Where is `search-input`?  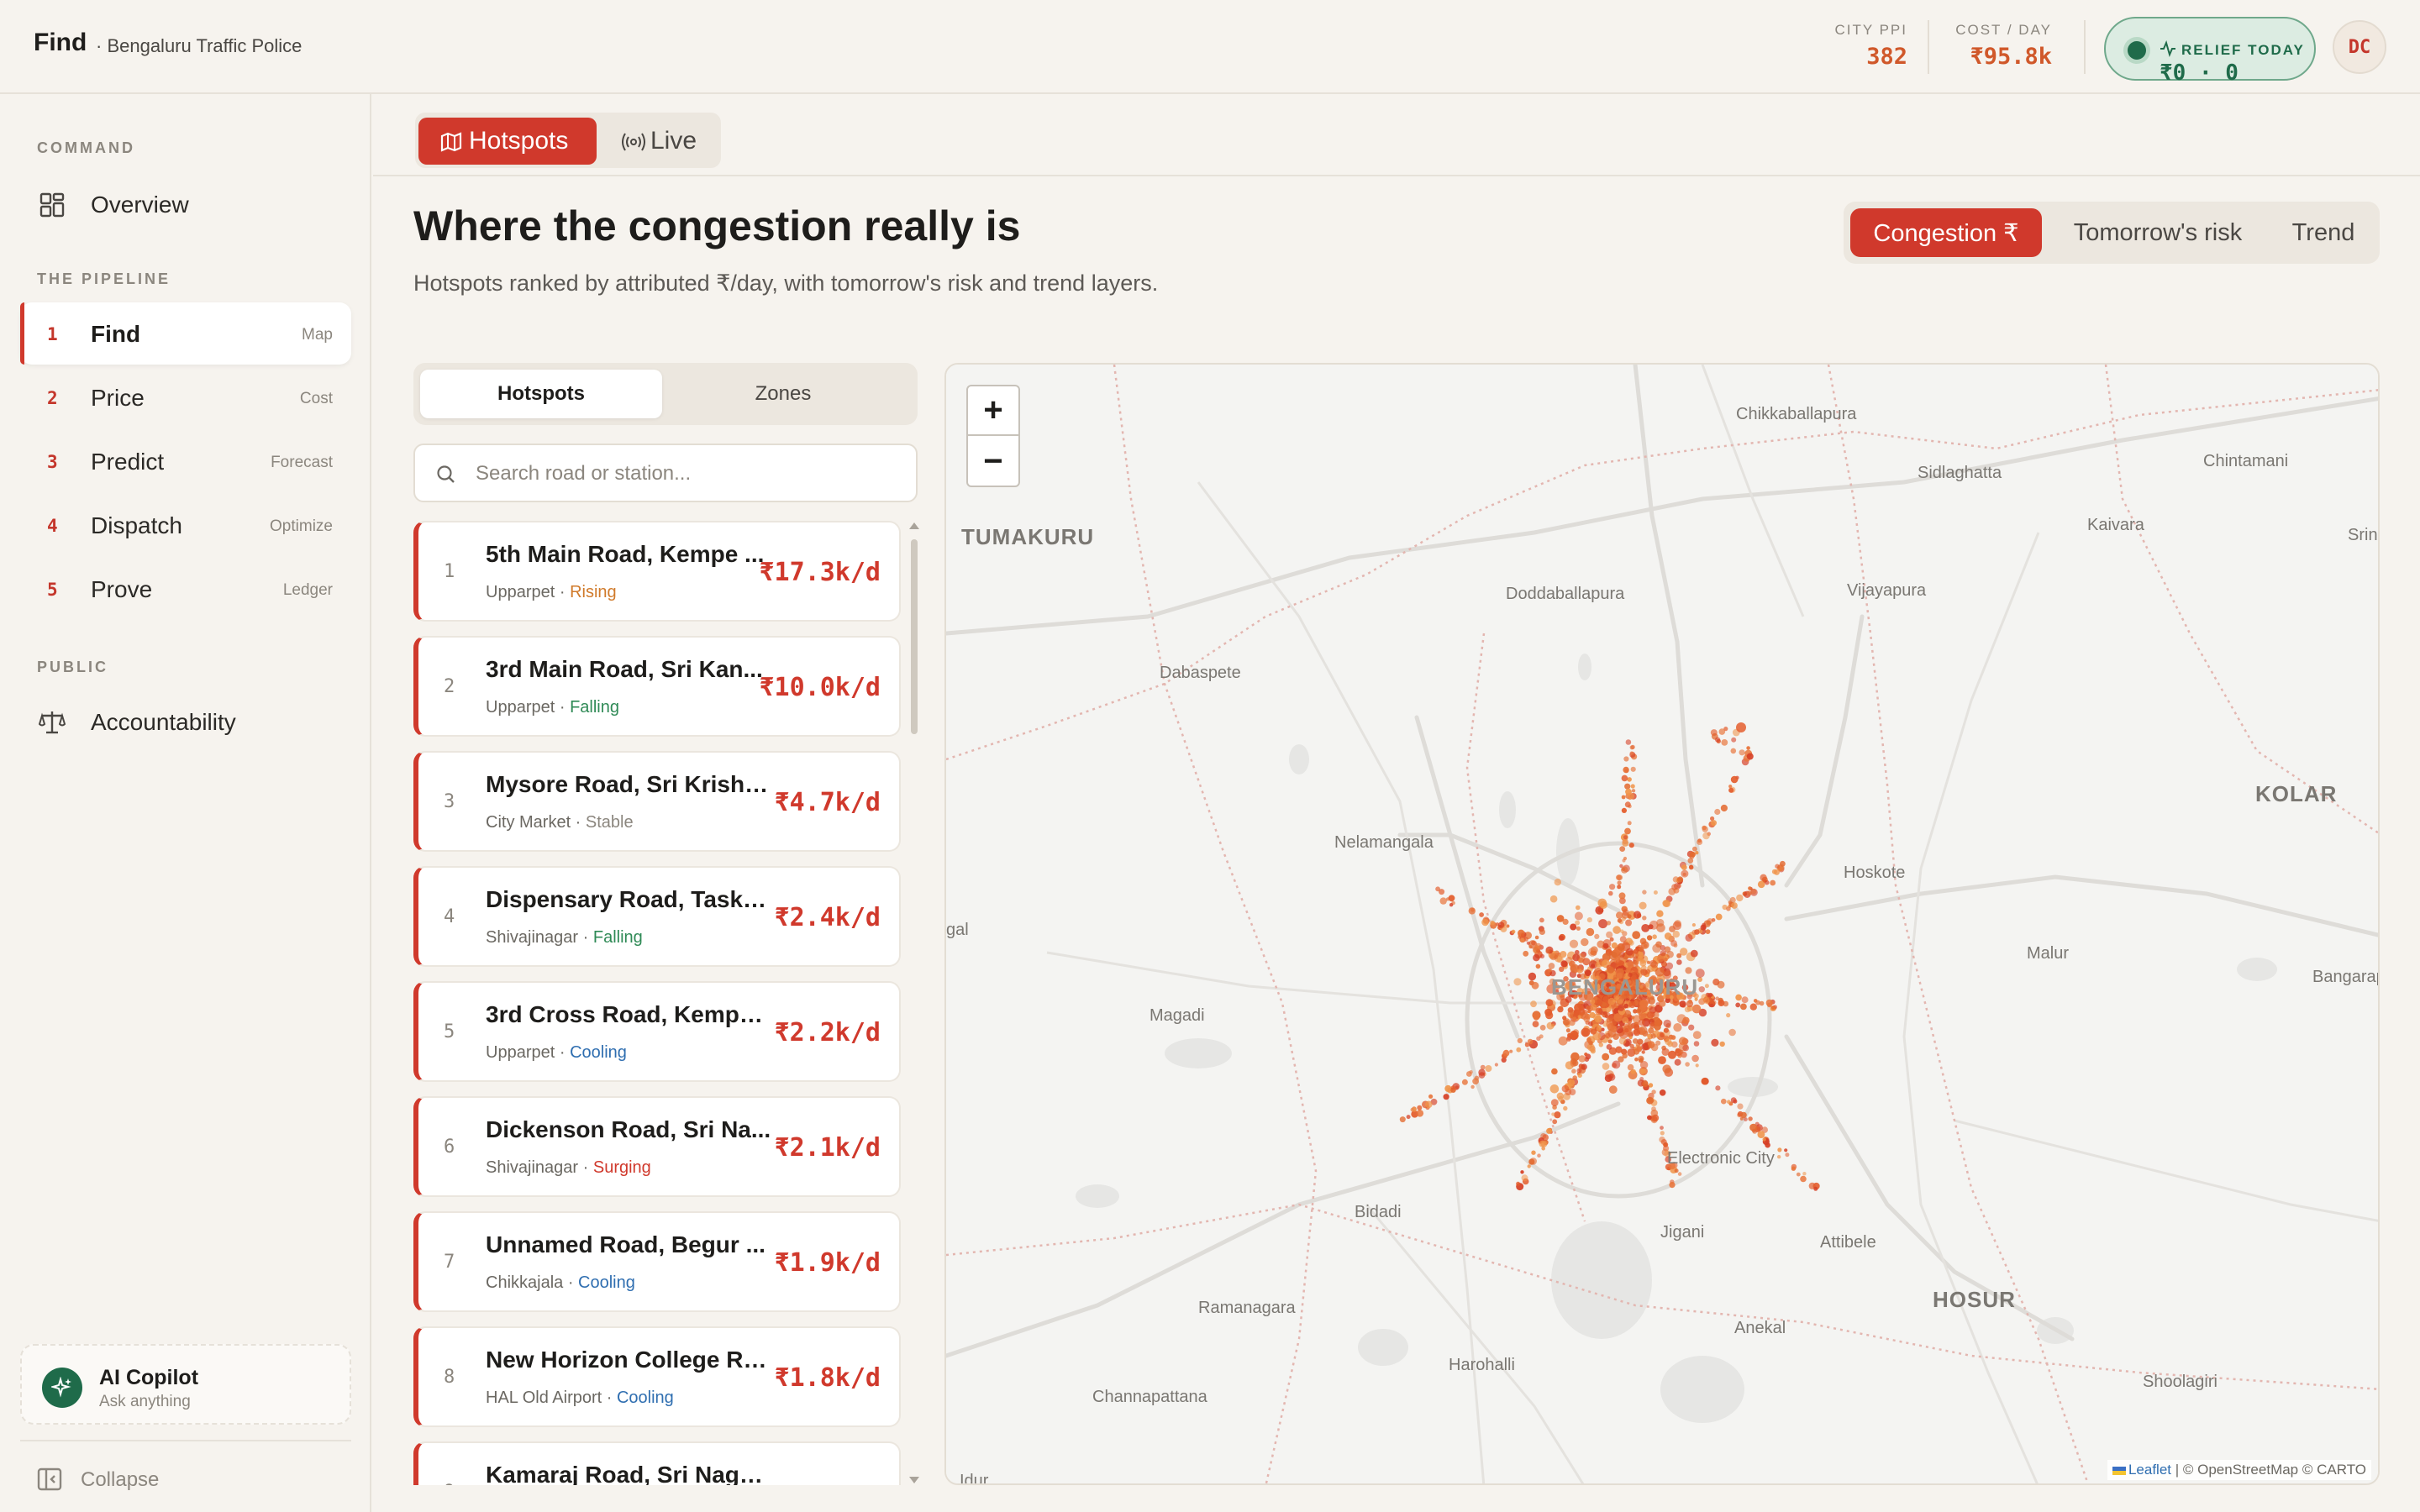
search-input is located at coordinates (686, 473).